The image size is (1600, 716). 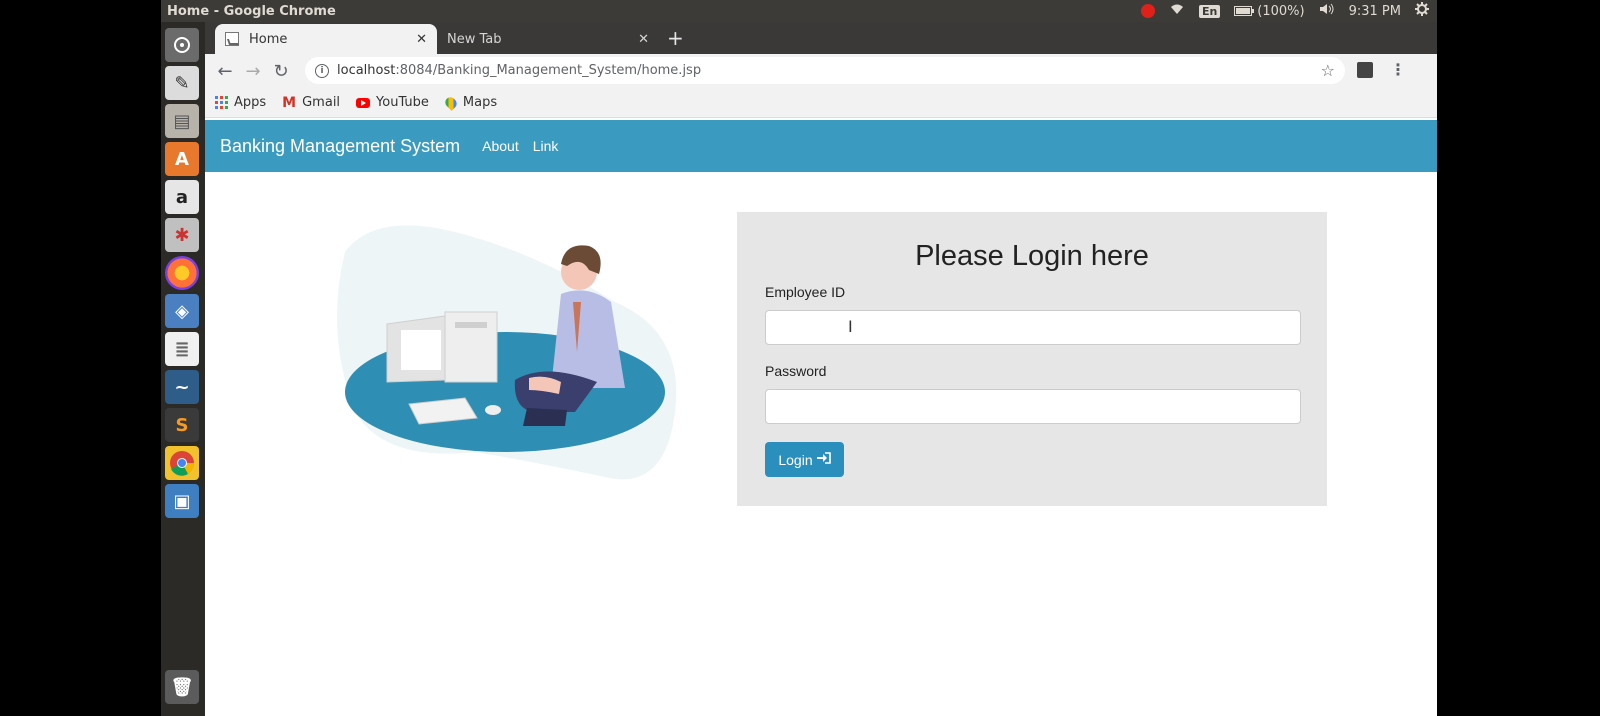 What do you see at coordinates (289, 102) in the screenshot?
I see `gmail-icon: M` at bounding box center [289, 102].